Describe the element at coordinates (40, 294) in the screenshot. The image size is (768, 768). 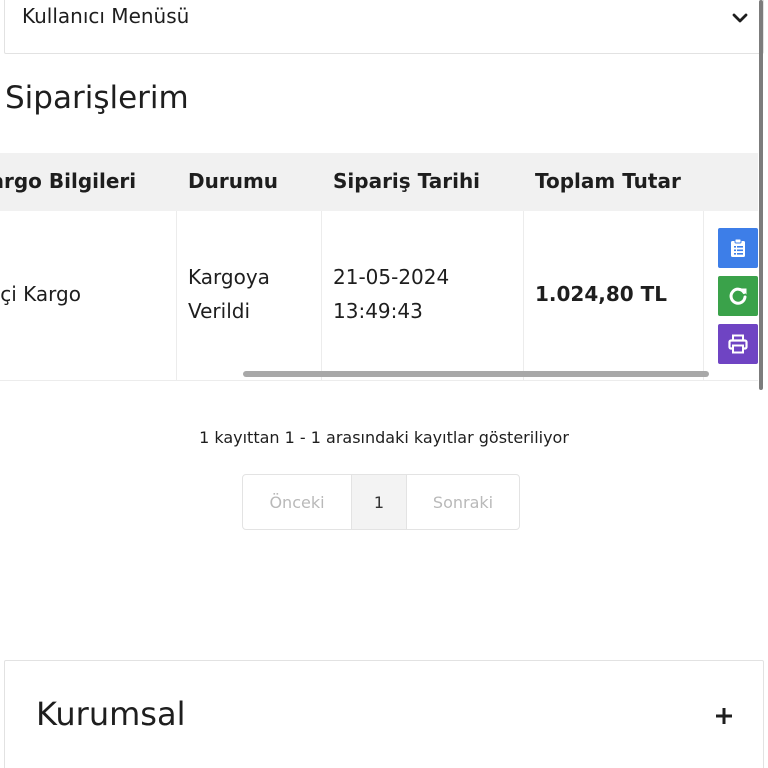
I see `cell-cargo: Yurtiçi Kargo` at that location.